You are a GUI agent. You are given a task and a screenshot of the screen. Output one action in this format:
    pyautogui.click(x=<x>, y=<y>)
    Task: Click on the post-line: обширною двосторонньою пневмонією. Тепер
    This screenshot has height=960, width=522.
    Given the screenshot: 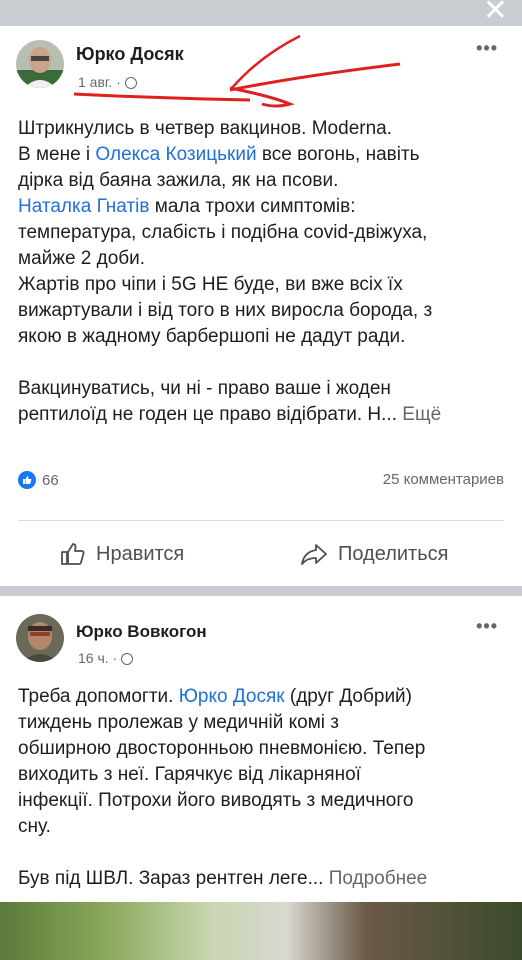 What is the action you would take?
    pyautogui.click(x=222, y=748)
    